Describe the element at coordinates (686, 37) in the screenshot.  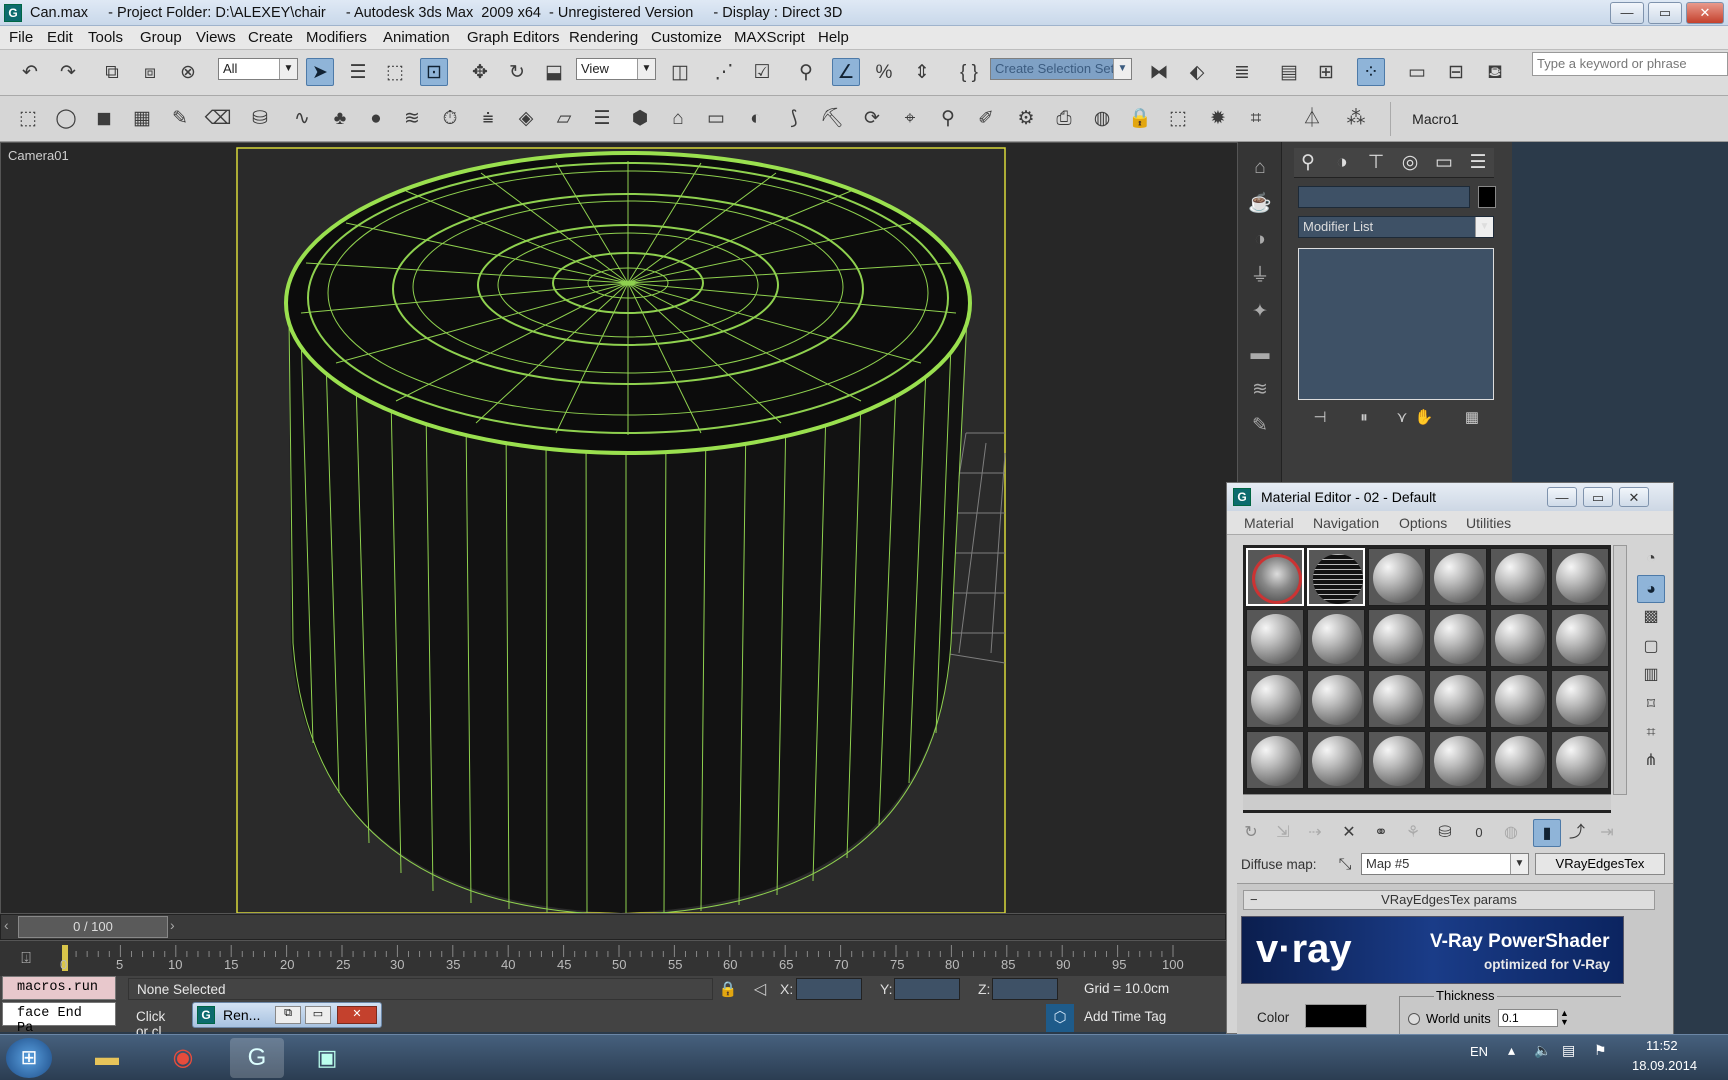
I see `menu-customize: Customize` at that location.